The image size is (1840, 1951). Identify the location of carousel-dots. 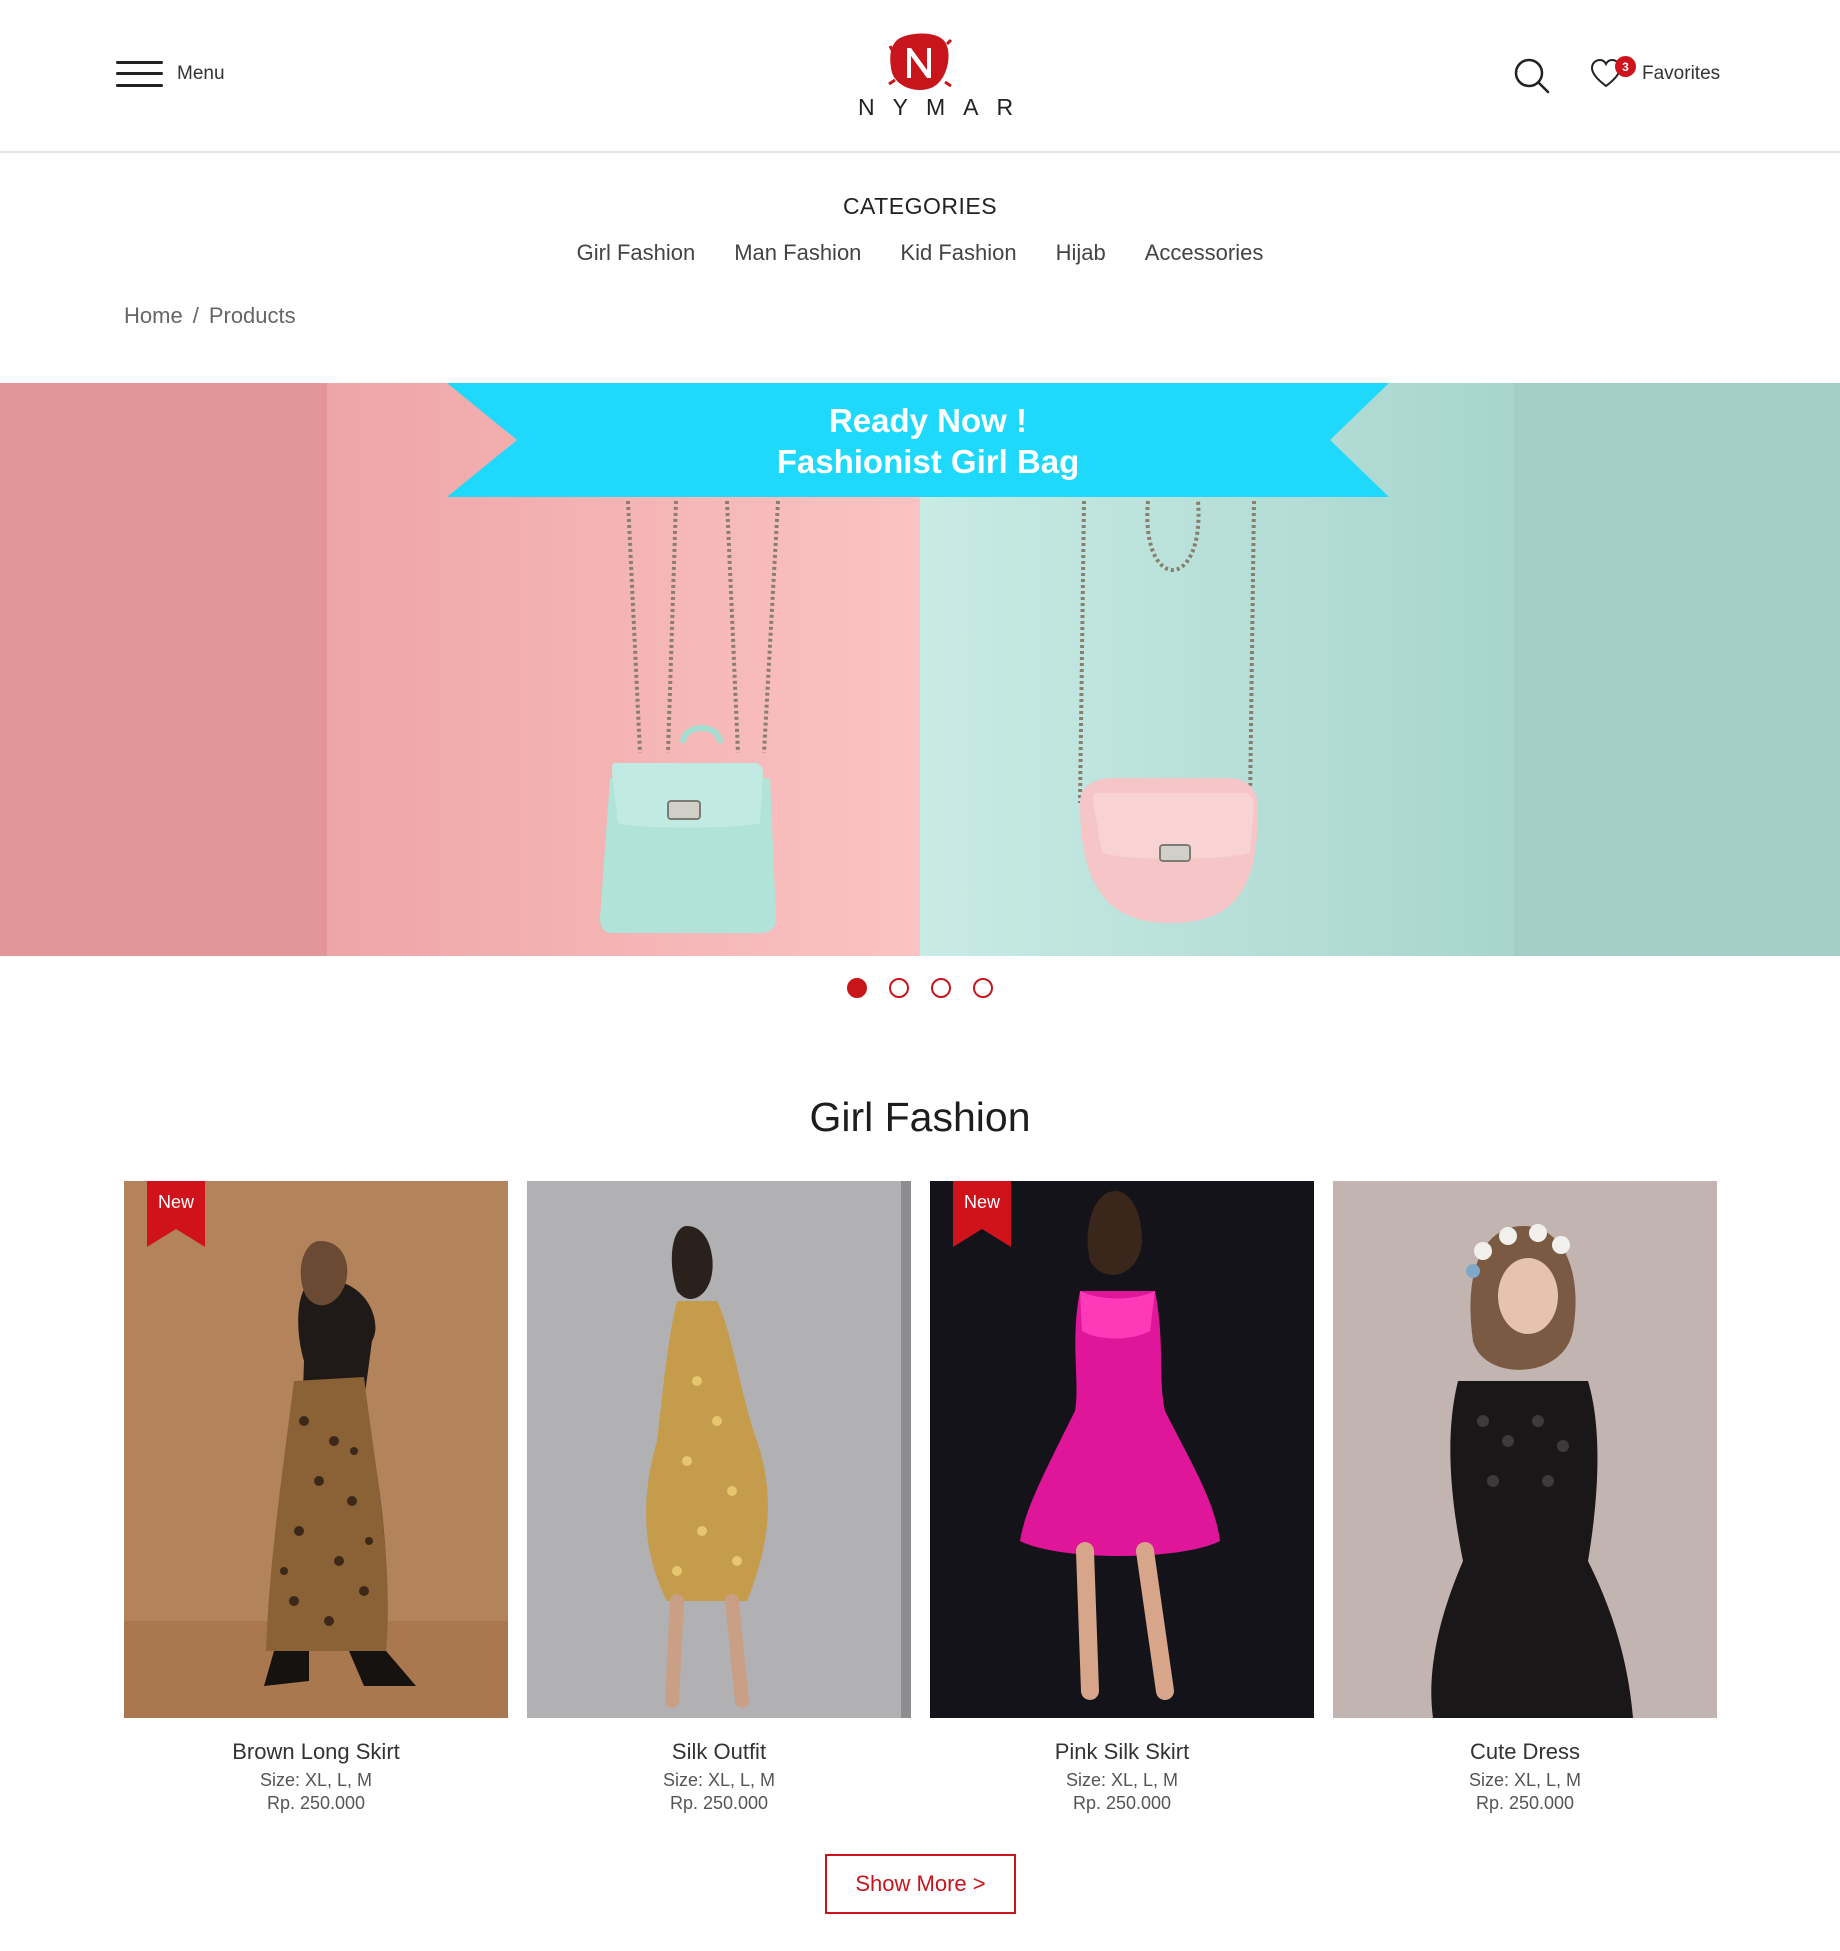
(920, 988).